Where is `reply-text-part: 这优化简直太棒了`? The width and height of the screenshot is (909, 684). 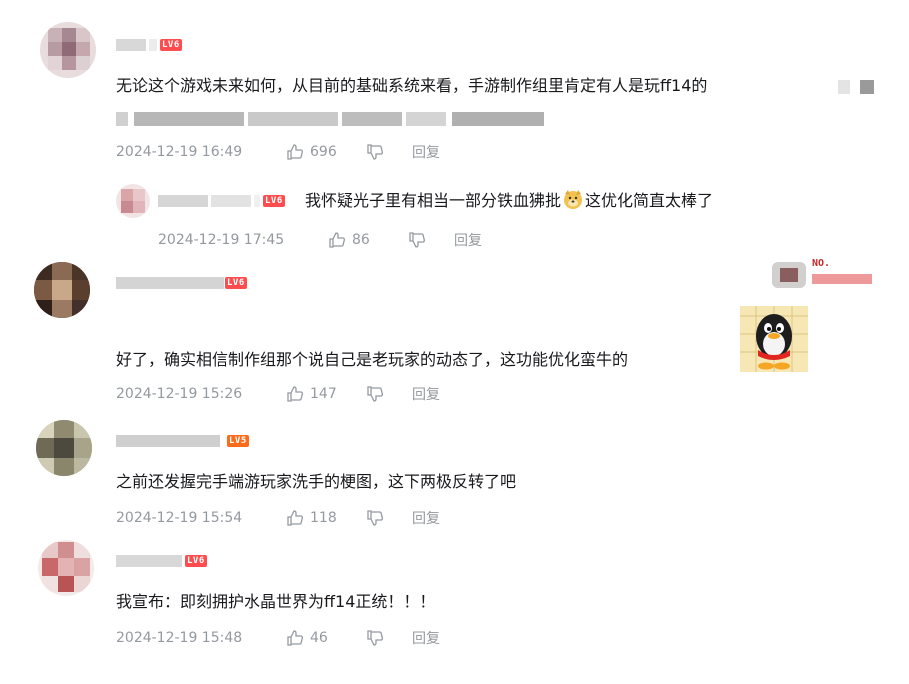
reply-text-part: 这优化简直太棒了 is located at coordinates (649, 200).